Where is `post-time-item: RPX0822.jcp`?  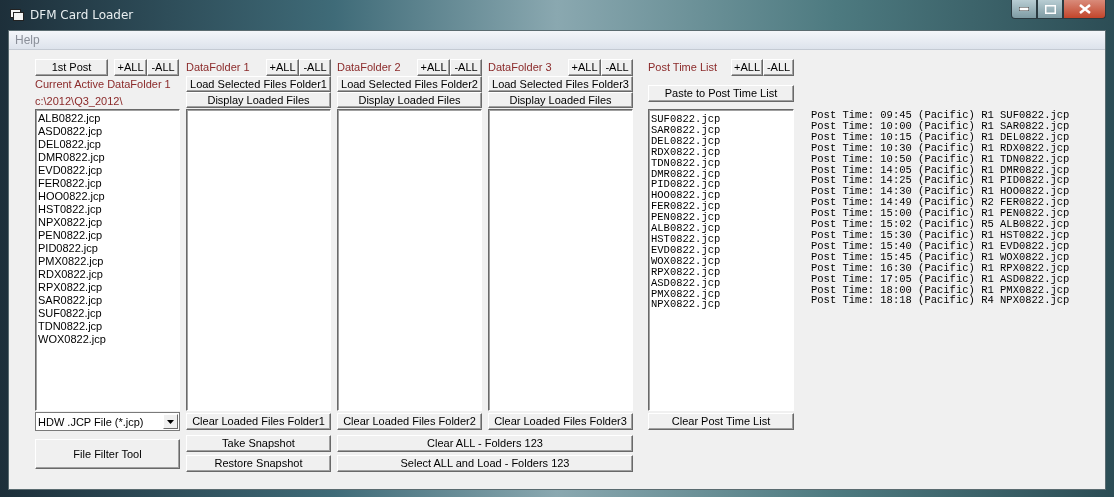 post-time-item: RPX0822.jcp is located at coordinates (721, 272).